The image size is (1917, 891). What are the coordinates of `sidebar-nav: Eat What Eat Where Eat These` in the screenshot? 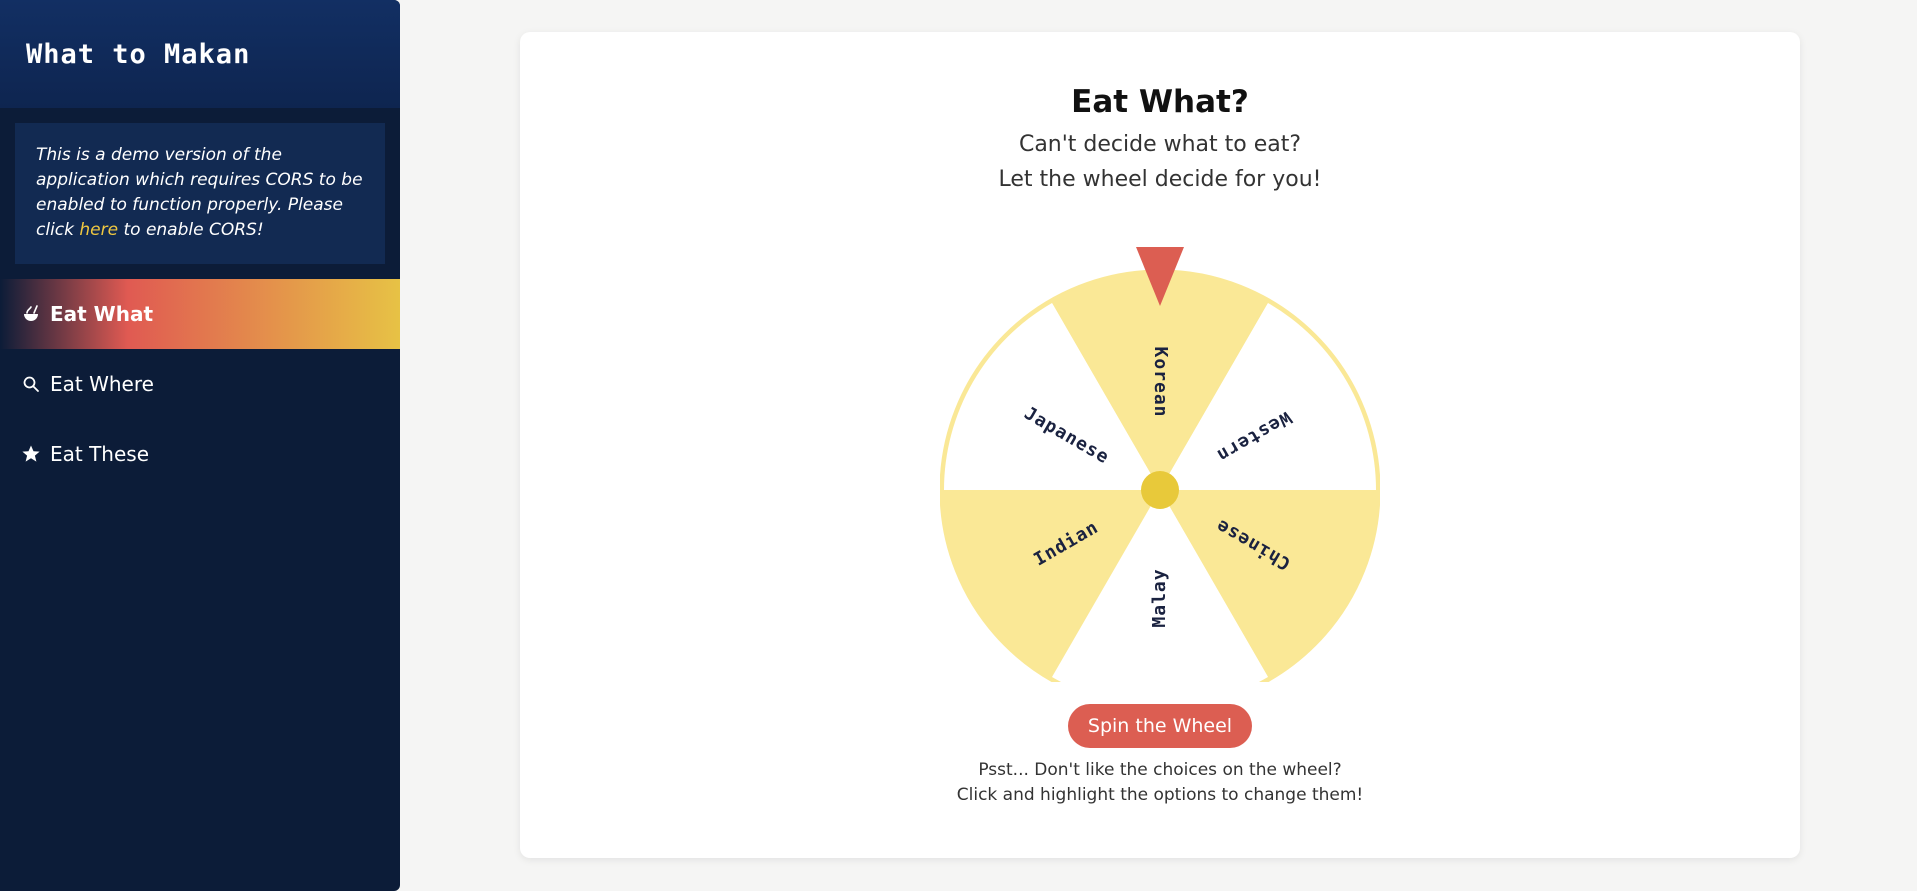 It's located at (200, 384).